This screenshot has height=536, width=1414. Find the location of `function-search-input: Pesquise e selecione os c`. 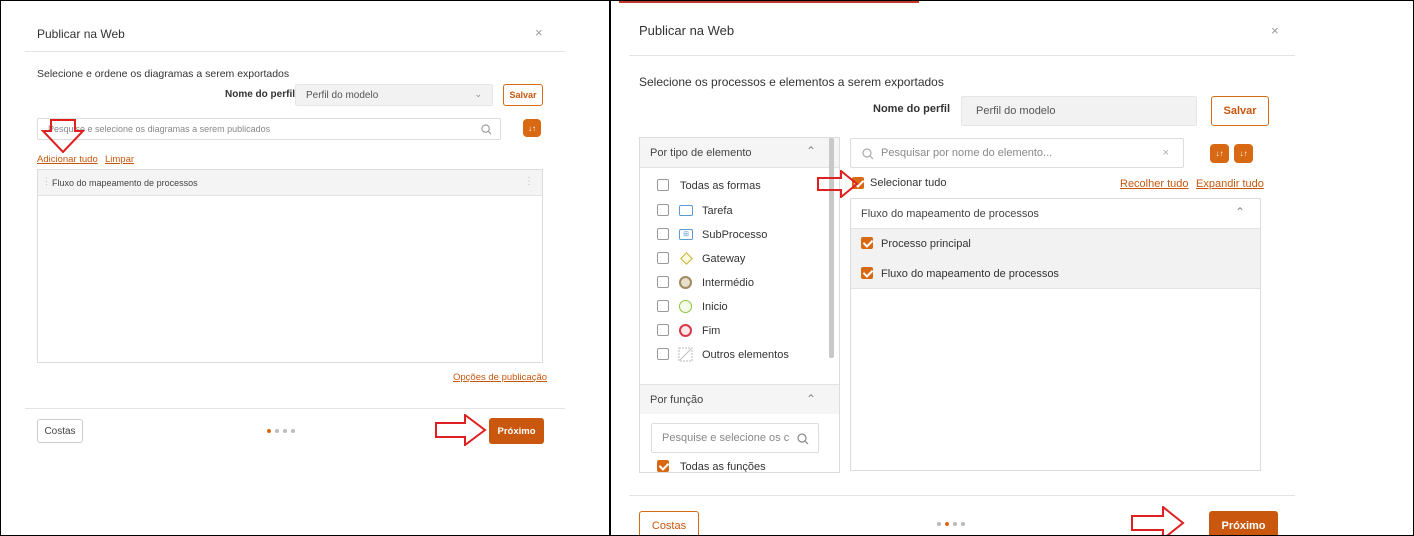

function-search-input: Pesquise e selecione os c is located at coordinates (735, 438).